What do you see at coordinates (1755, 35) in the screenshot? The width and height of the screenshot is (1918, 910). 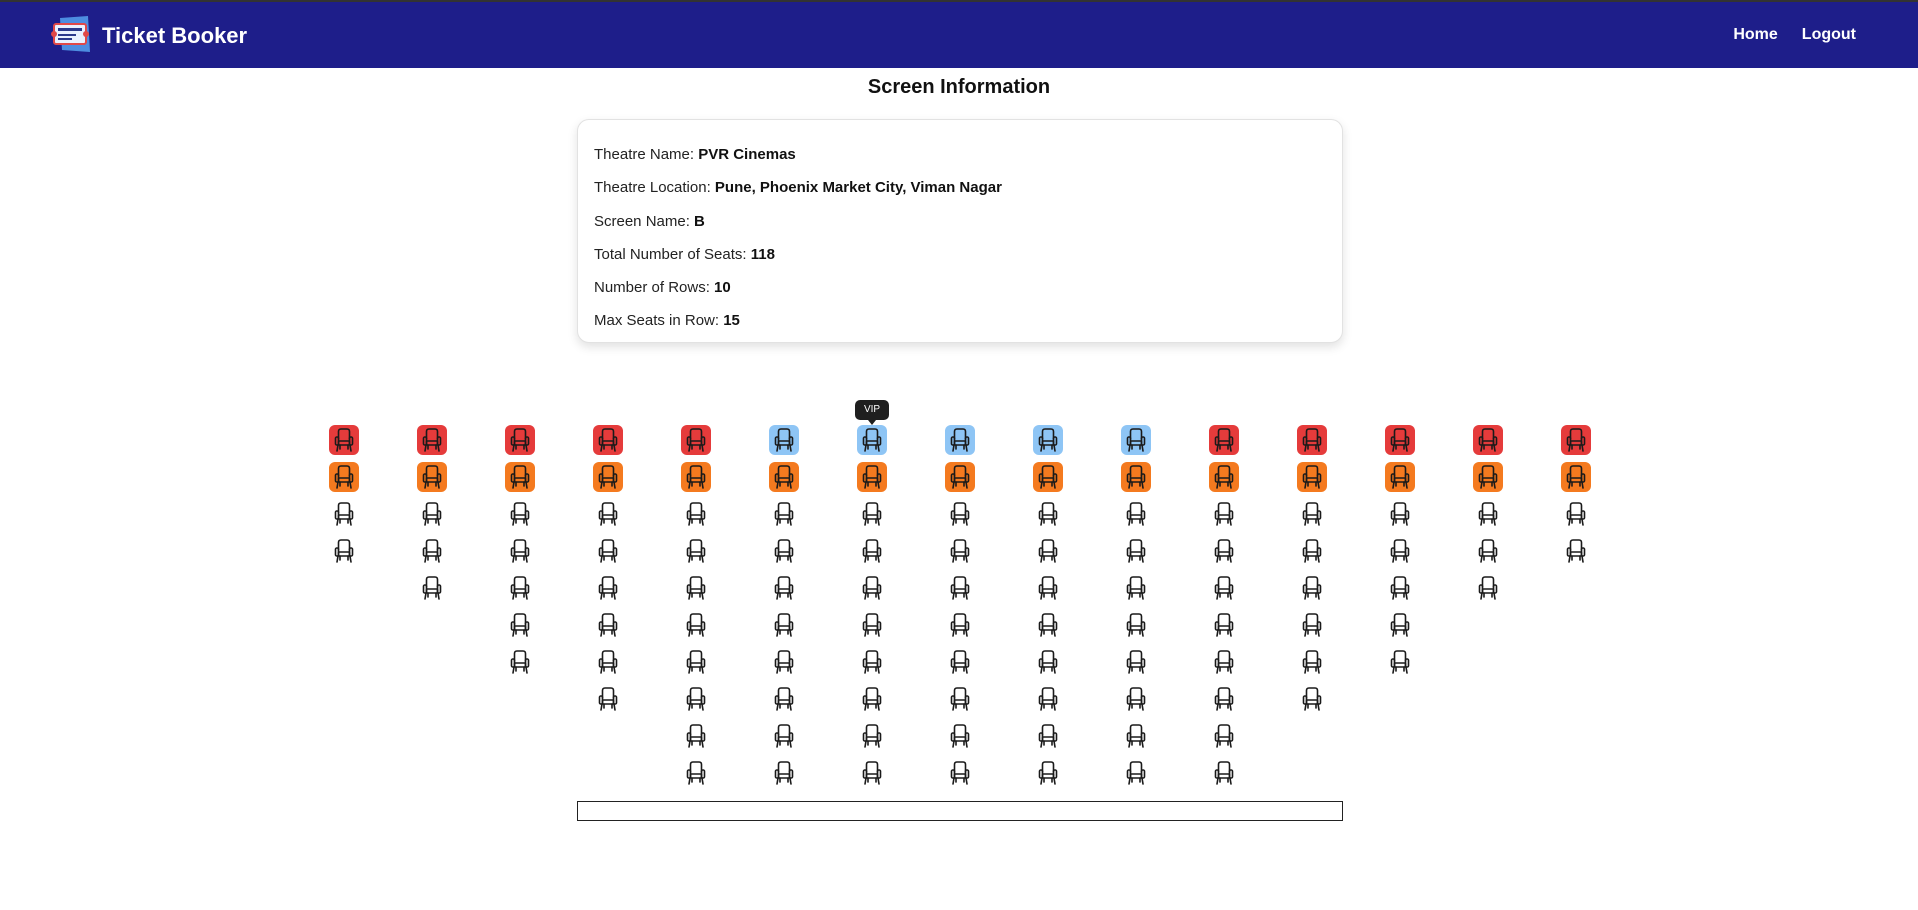 I see `nav-home-link: Home` at bounding box center [1755, 35].